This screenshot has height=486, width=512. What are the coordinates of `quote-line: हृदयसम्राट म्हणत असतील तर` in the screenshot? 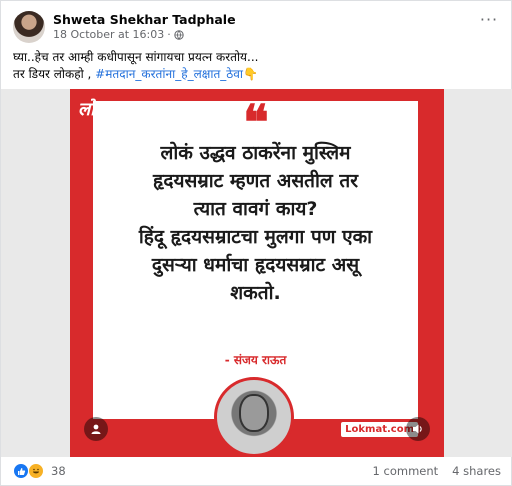 It's located at (255, 181).